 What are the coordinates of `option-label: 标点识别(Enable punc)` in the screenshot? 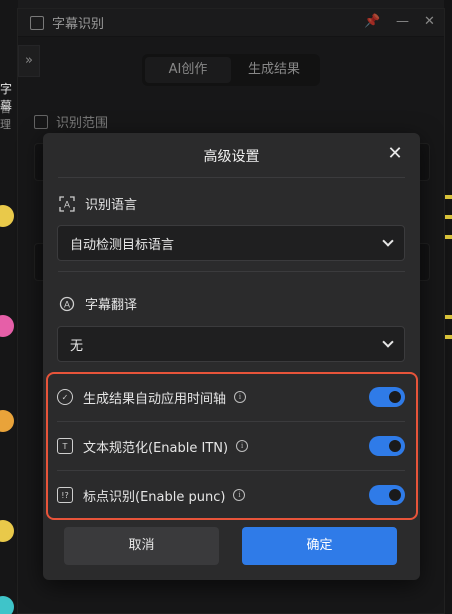 It's located at (154, 497).